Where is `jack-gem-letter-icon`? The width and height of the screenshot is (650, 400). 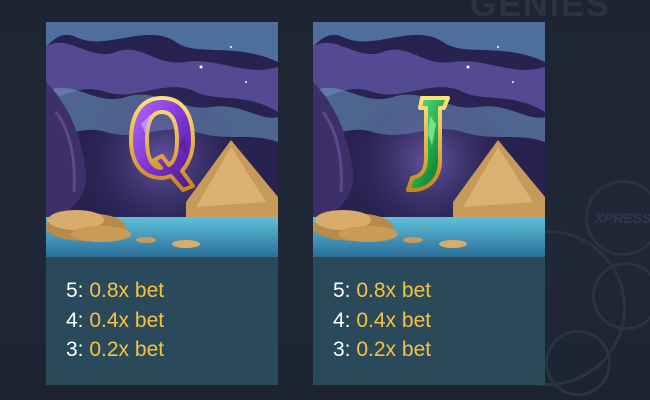
jack-gem-letter-icon is located at coordinates (429, 144).